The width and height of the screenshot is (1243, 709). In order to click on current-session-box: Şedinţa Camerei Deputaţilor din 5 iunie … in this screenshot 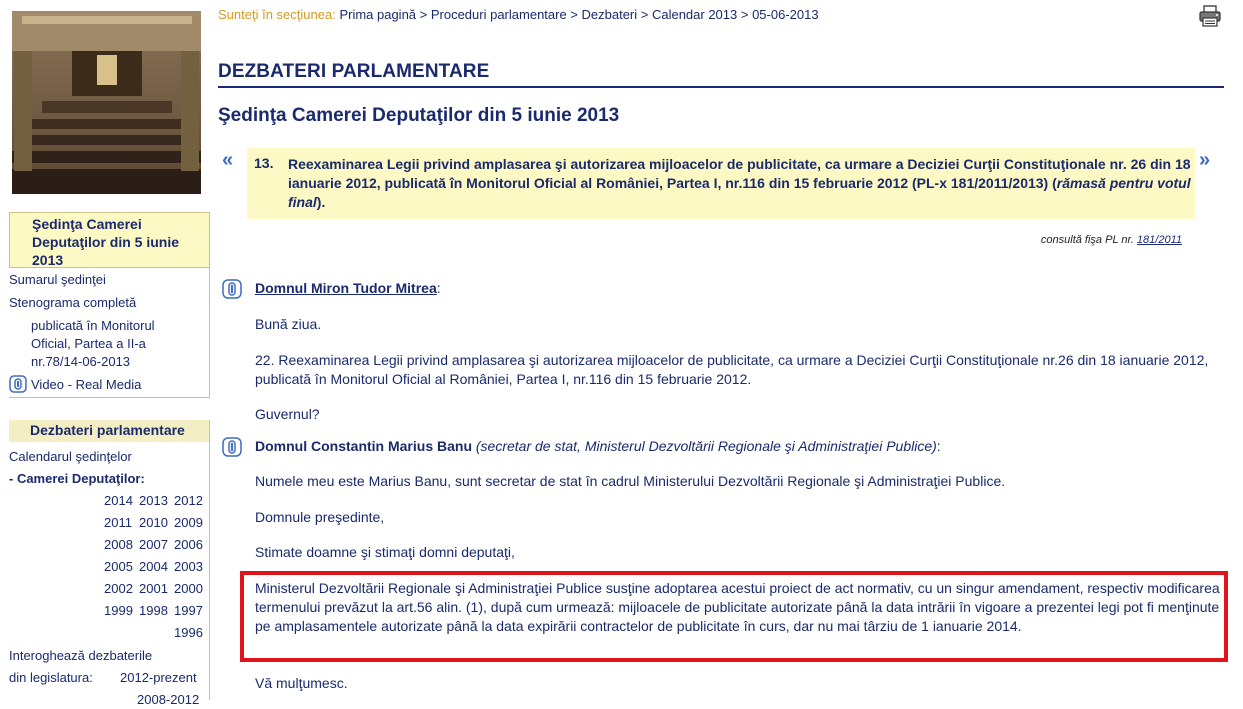, I will do `click(109, 240)`.